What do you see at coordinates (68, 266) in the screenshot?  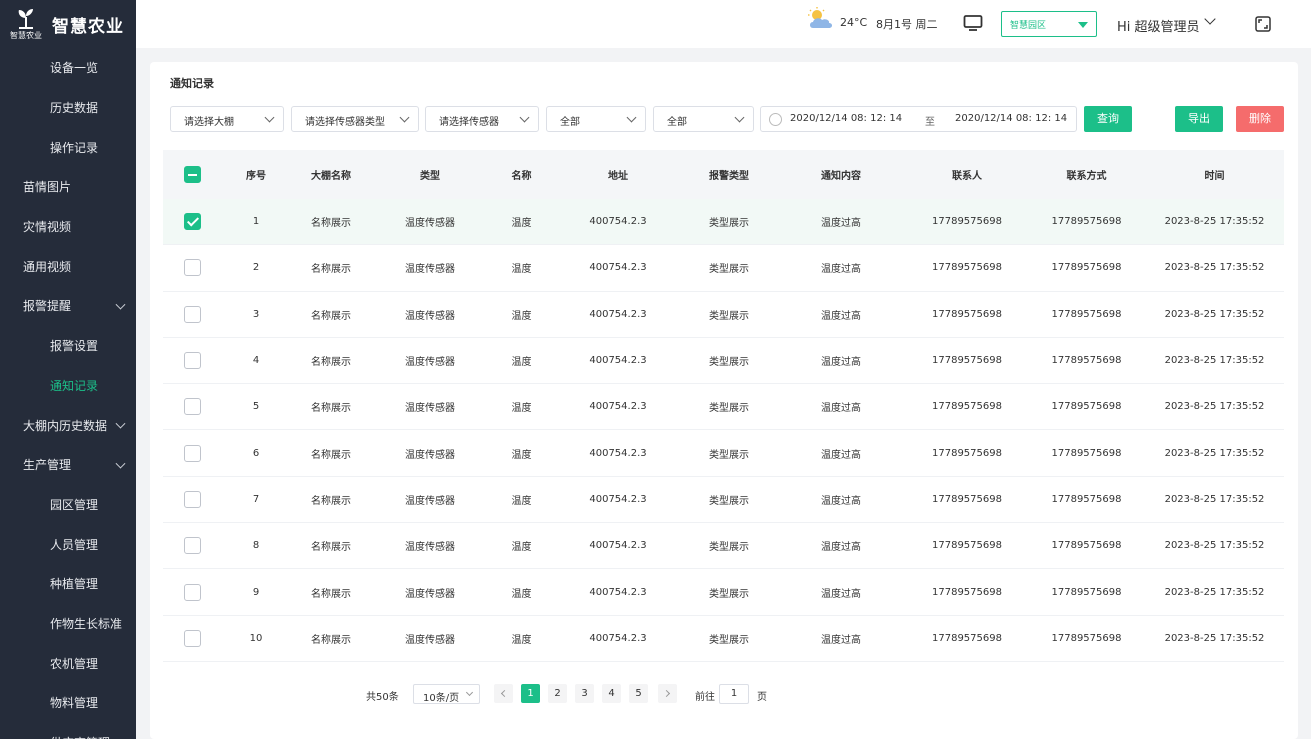 I see `sidebar-item: 通用视频` at bounding box center [68, 266].